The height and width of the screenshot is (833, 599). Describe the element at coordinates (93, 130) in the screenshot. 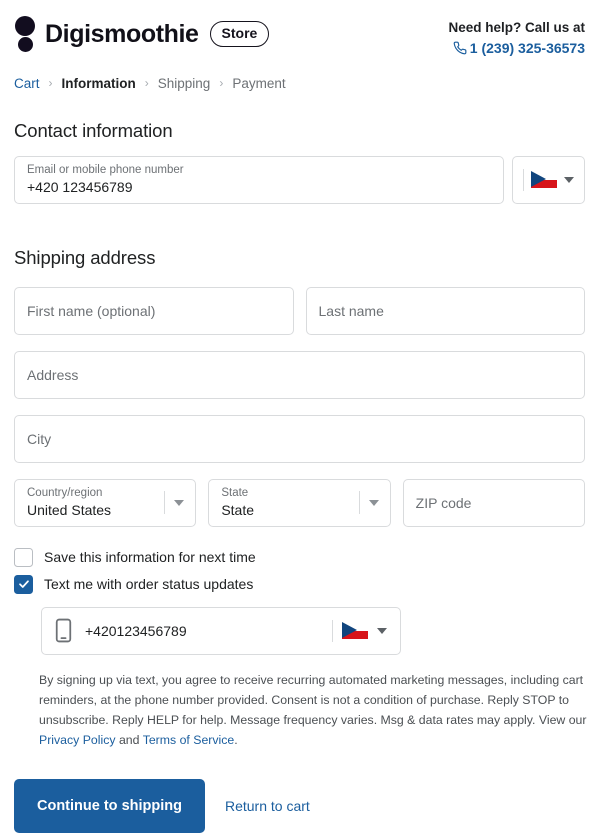

I see `contact-section-title: Contact information` at that location.